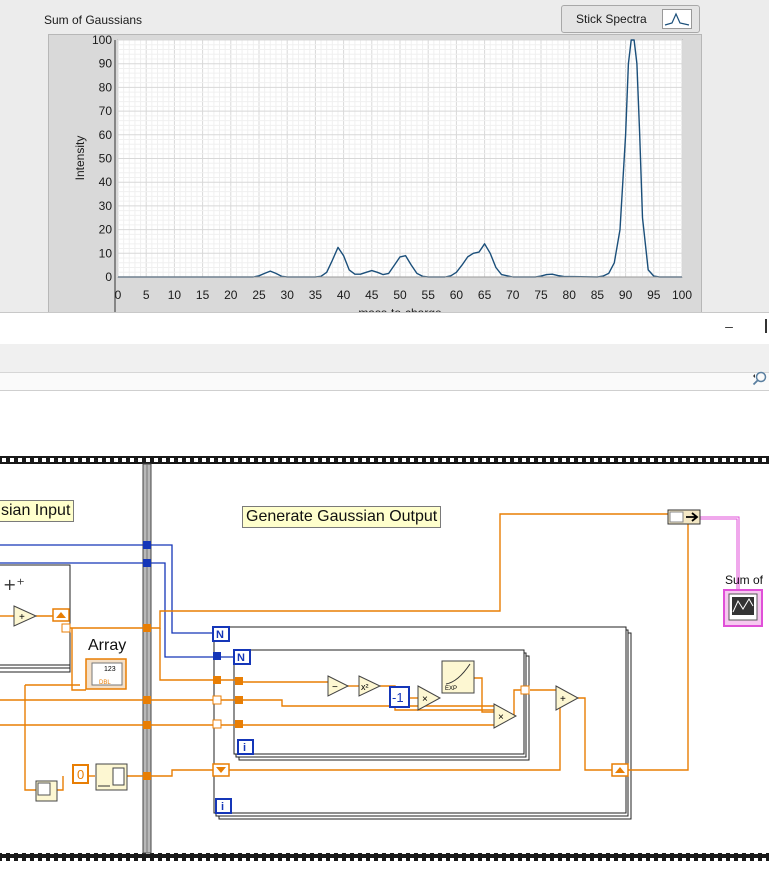 This screenshot has width=769, height=874. Describe the element at coordinates (626, 295) in the screenshot. I see `x-tick-label: 90` at that location.